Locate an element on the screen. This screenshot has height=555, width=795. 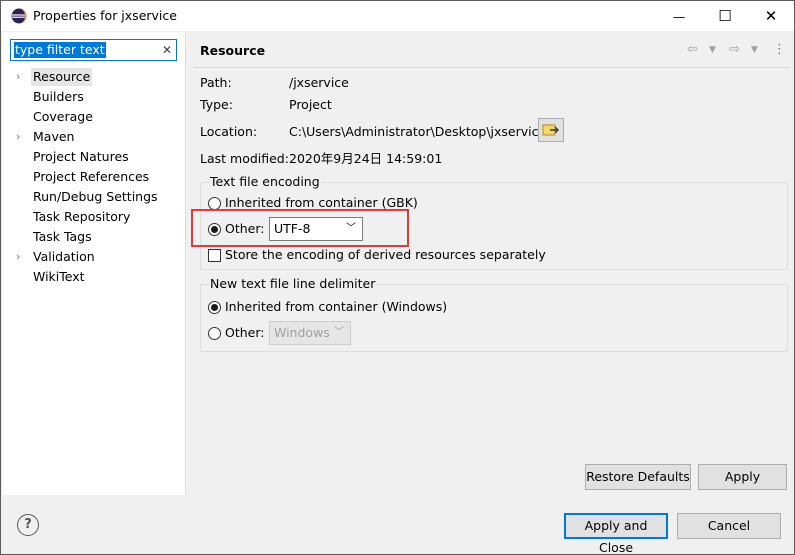
tree-item-maven: › Maven is located at coordinates (94, 137).